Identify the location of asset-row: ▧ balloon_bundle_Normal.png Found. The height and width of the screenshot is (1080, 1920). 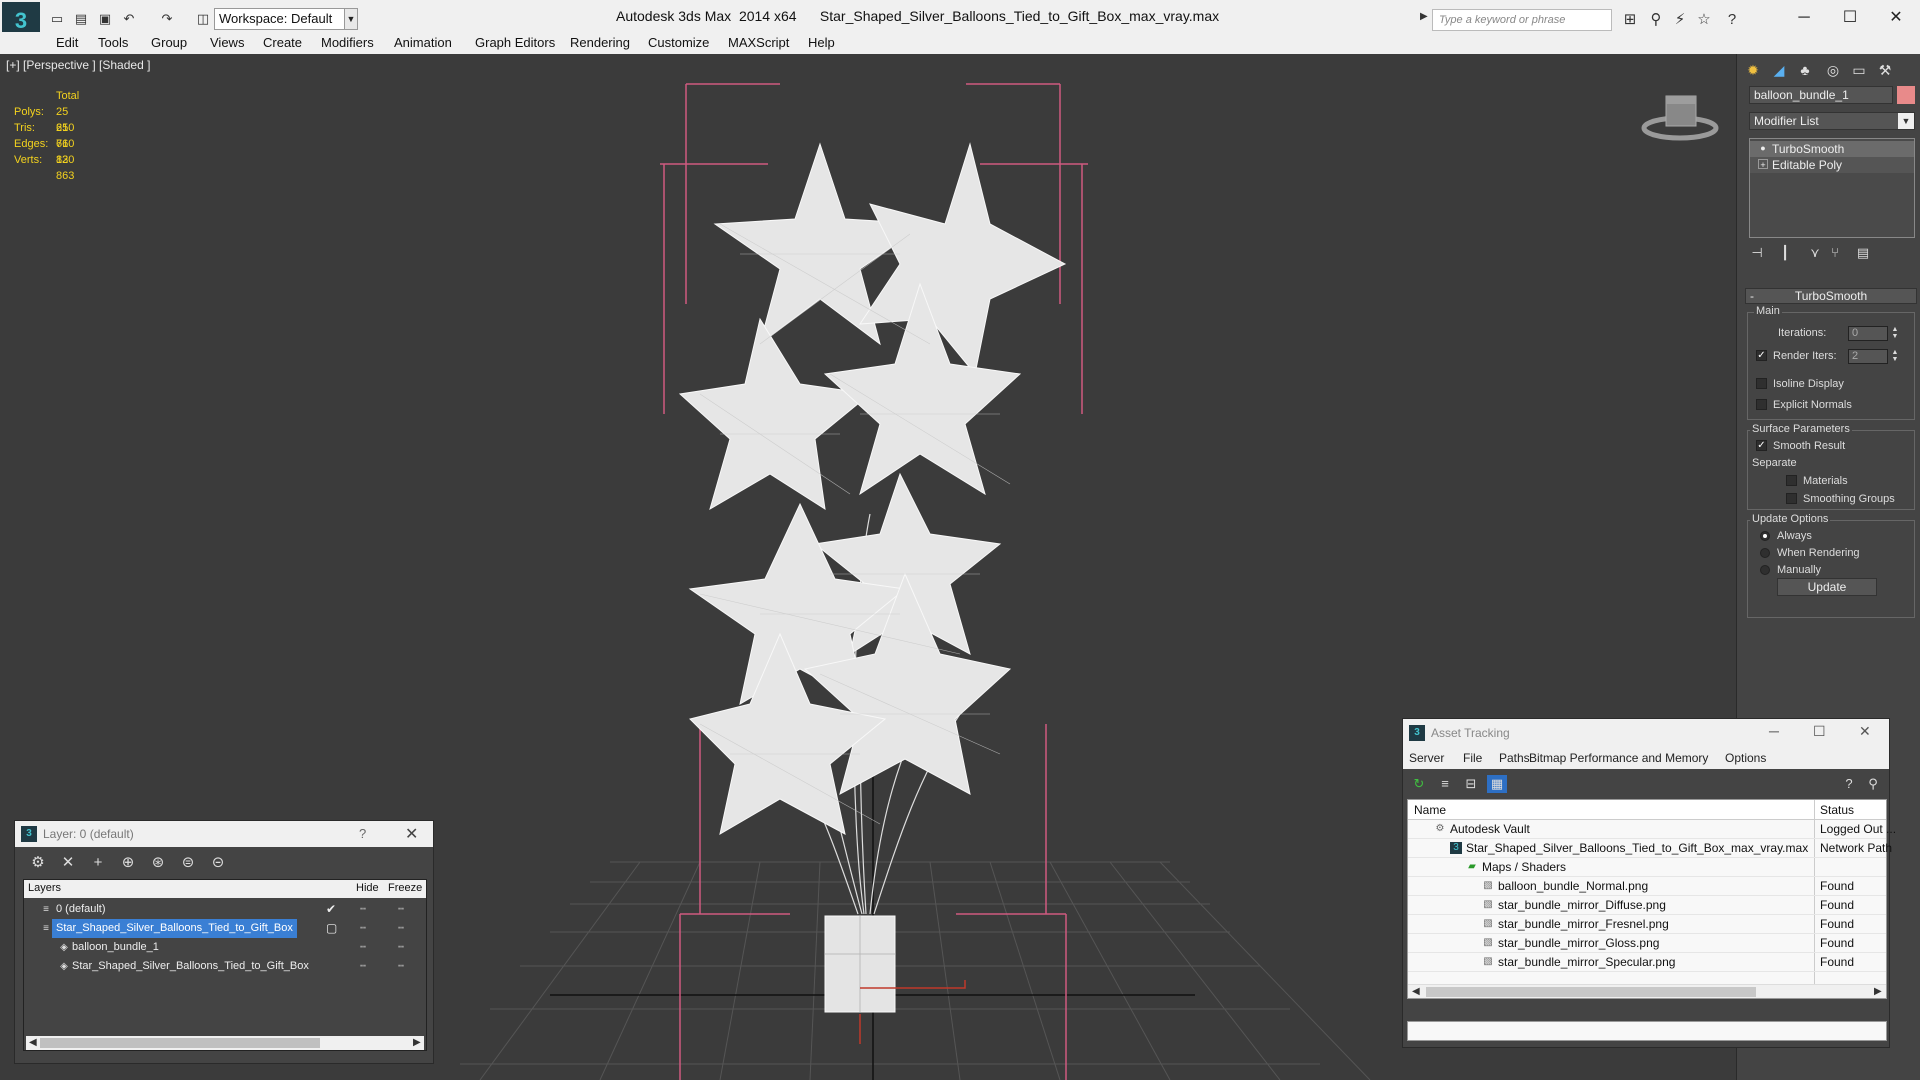
(1647, 886).